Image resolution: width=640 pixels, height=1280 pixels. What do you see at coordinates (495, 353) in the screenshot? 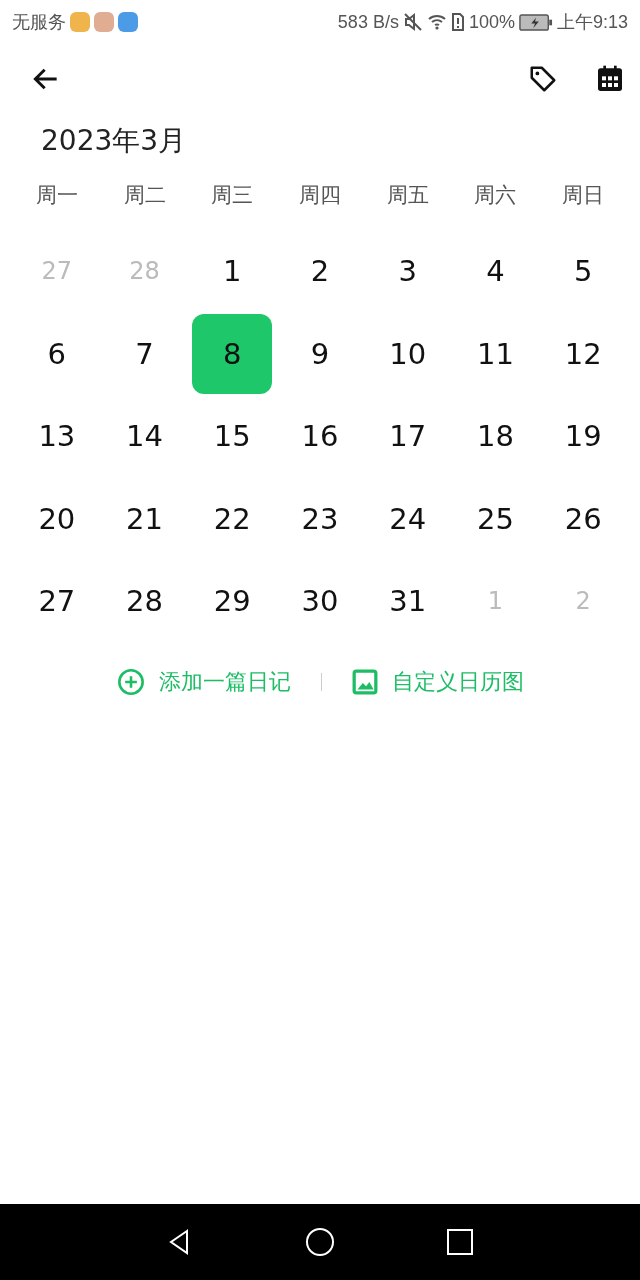
I see `calendar-day: 11` at bounding box center [495, 353].